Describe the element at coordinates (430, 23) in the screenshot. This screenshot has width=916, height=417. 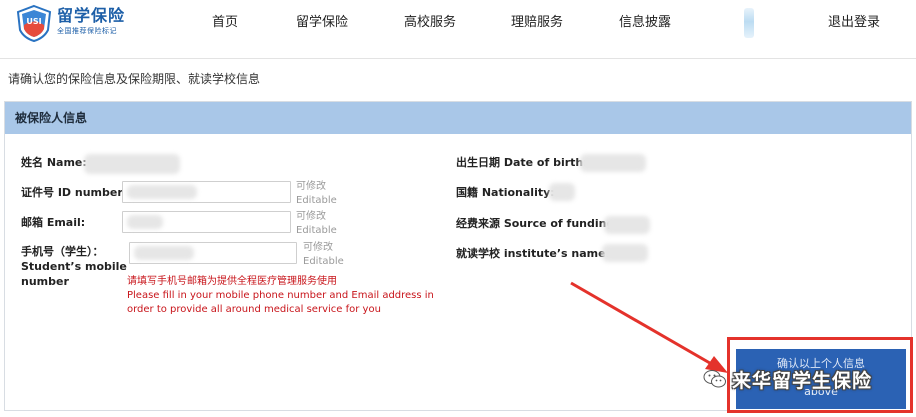
I see `nav-university-service: 高校服务` at that location.